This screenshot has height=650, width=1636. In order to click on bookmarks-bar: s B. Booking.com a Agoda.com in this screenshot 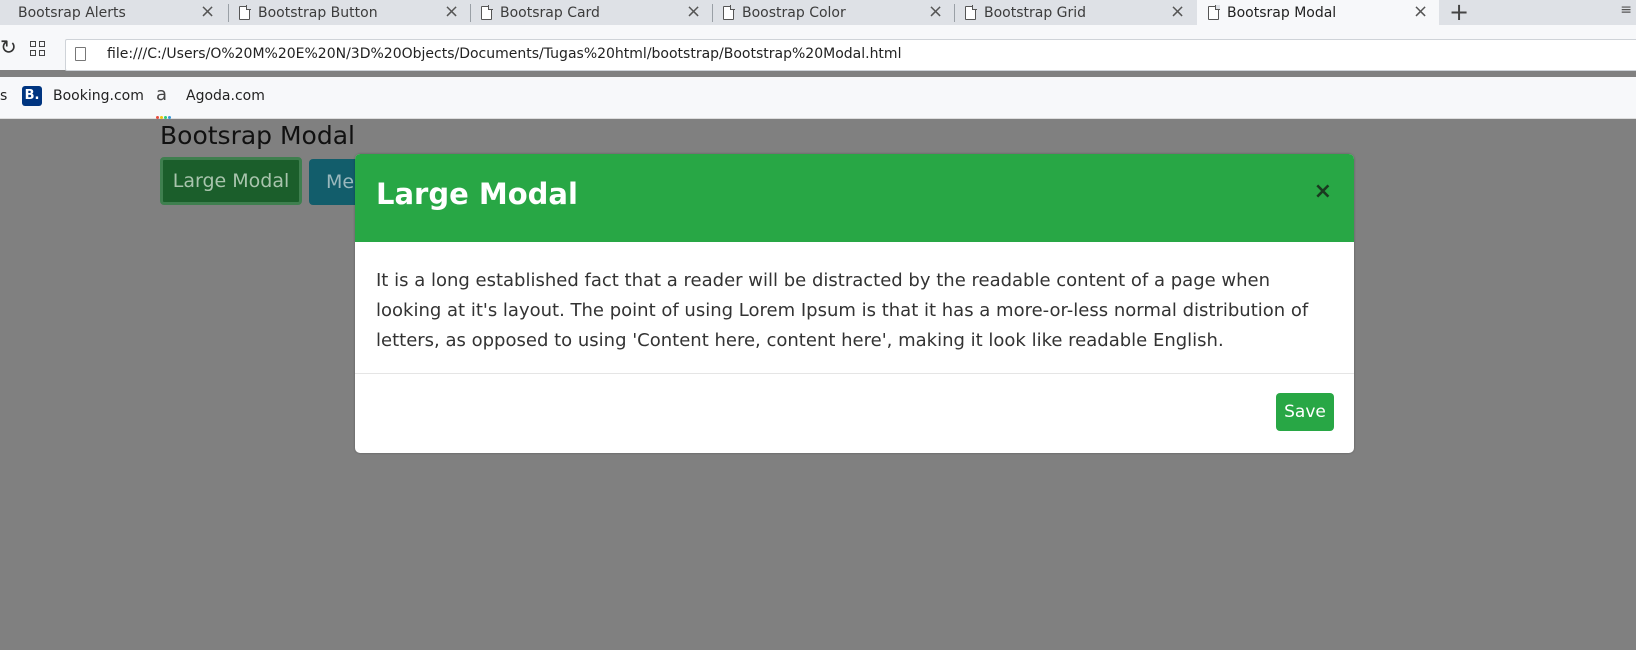, I will do `click(818, 98)`.